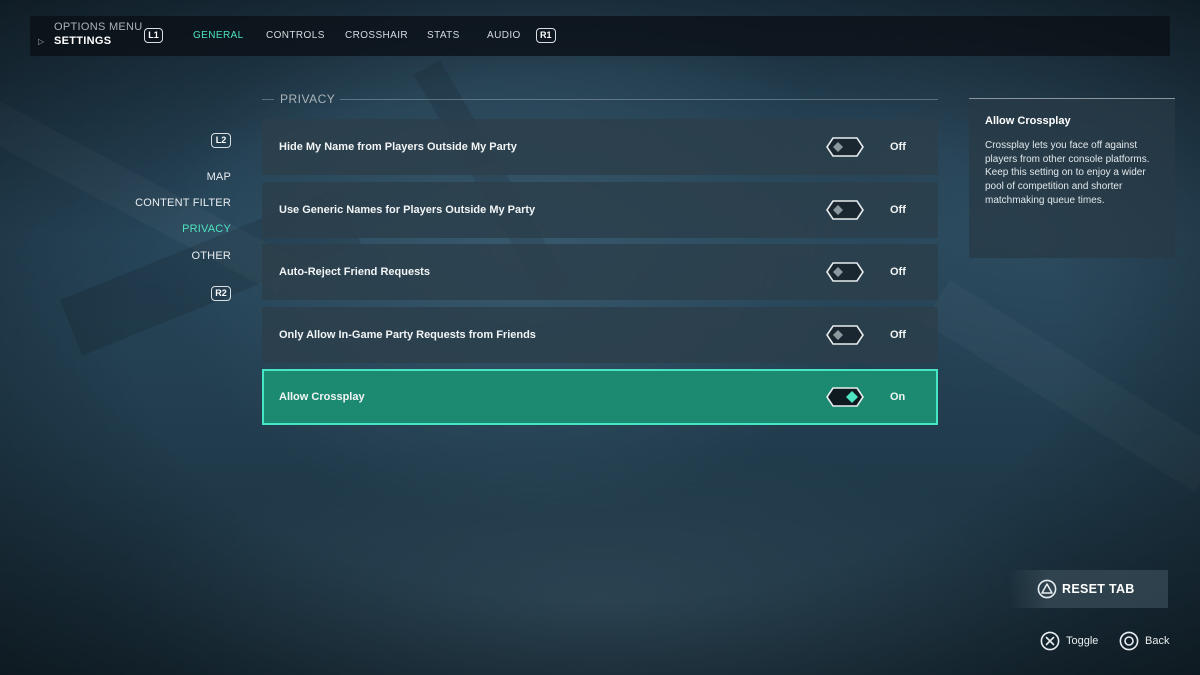 Image resolution: width=1200 pixels, height=675 pixels. I want to click on r1-button-icon: R1, so click(546, 35).